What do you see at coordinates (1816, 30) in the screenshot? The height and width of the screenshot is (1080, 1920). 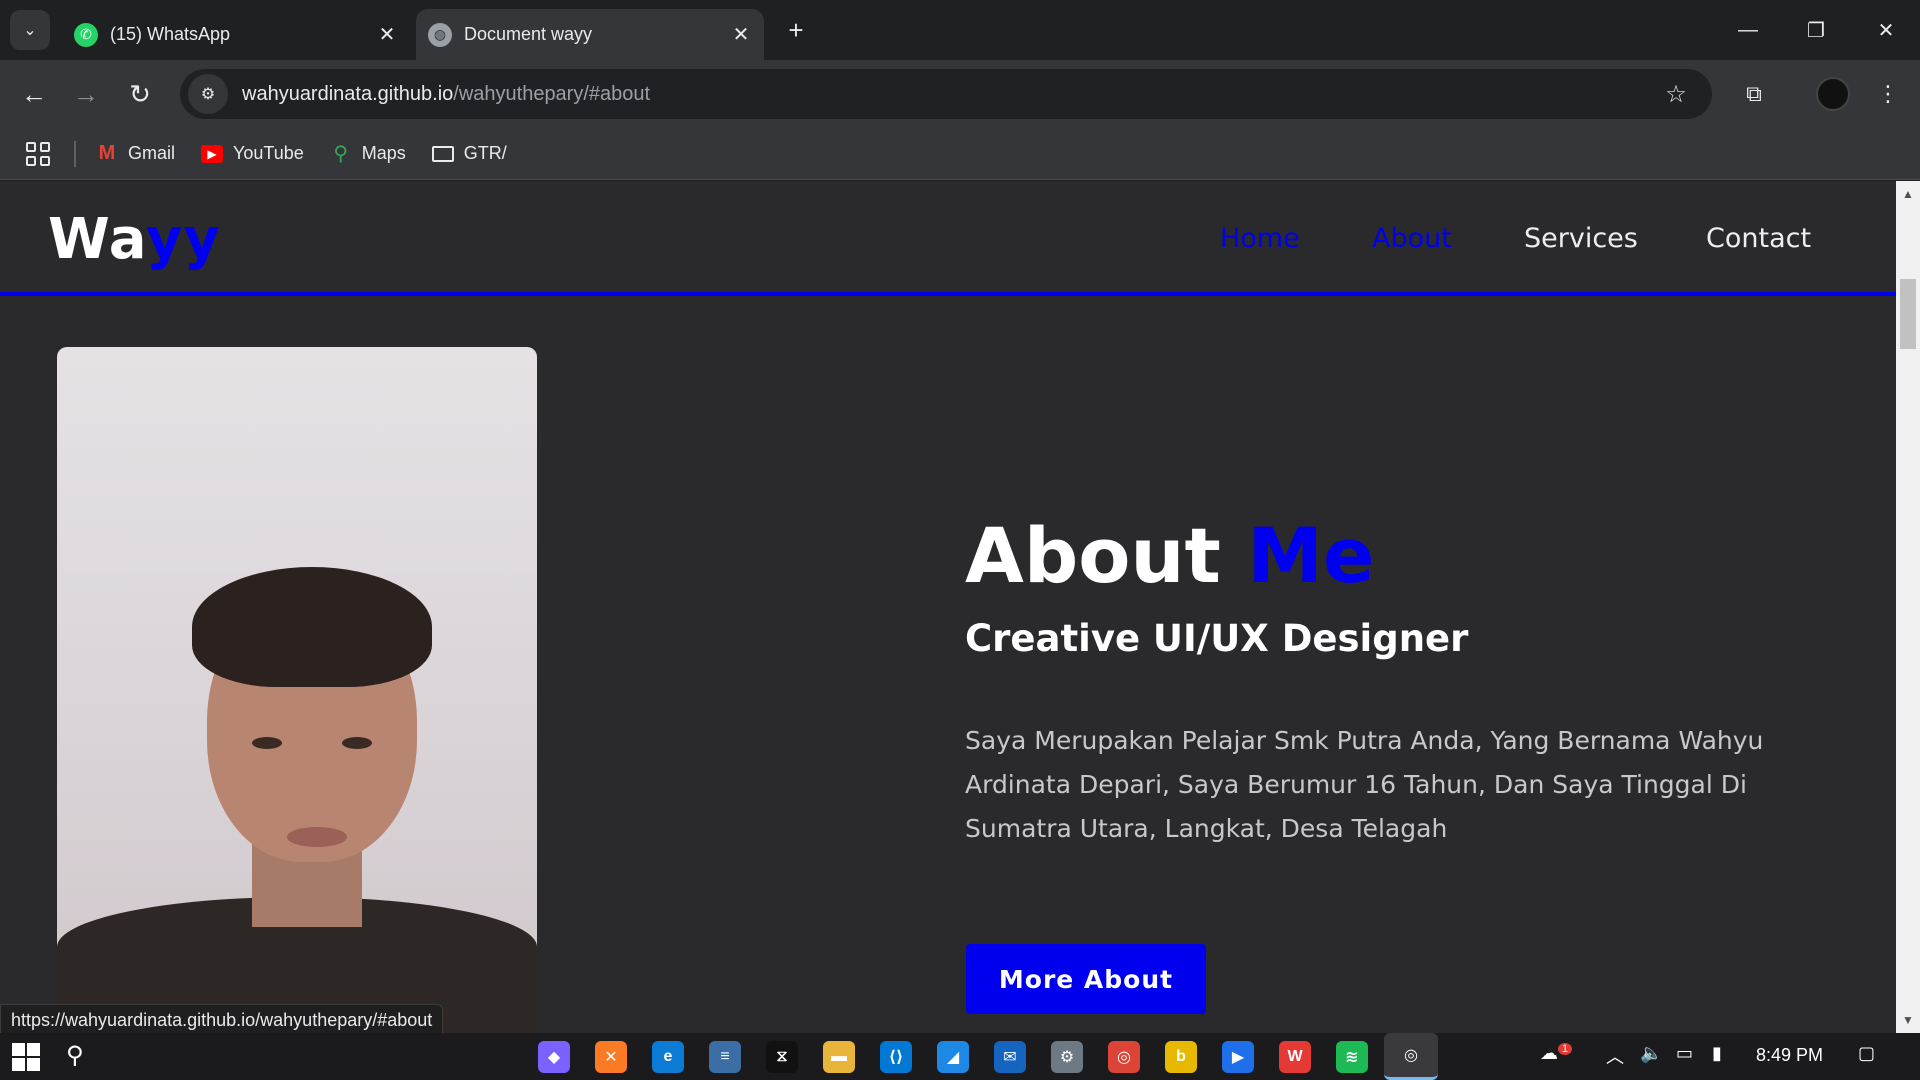 I see `restore-button: ❐` at bounding box center [1816, 30].